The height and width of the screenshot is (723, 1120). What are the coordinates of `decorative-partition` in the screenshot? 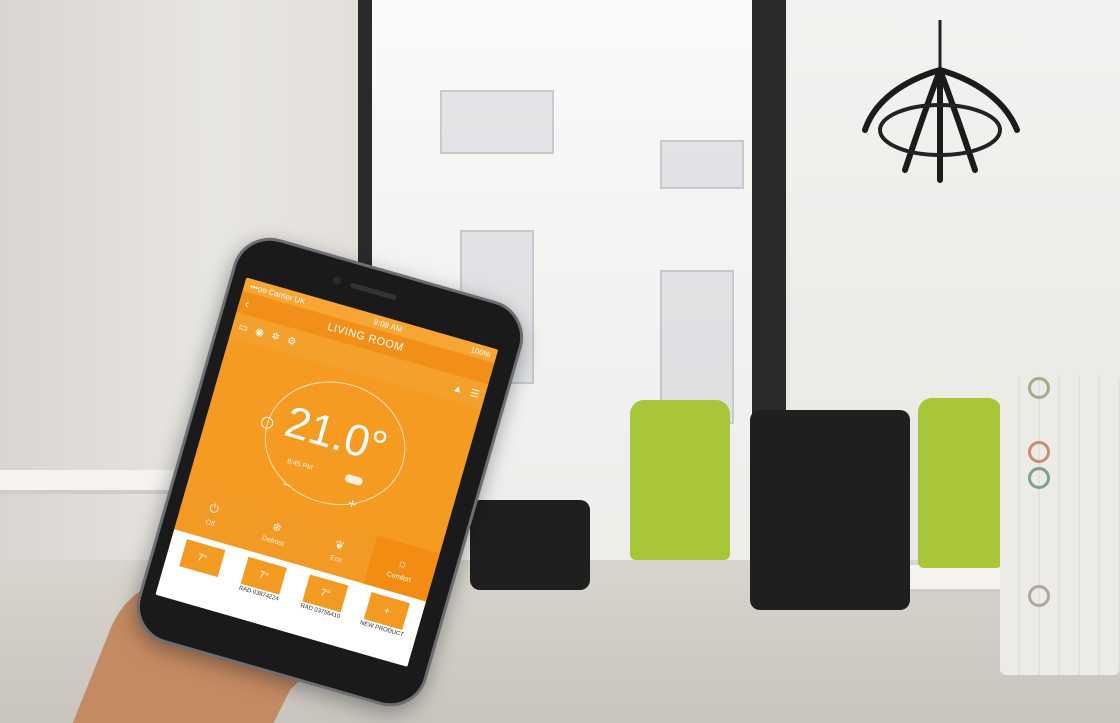 It's located at (1060, 525).